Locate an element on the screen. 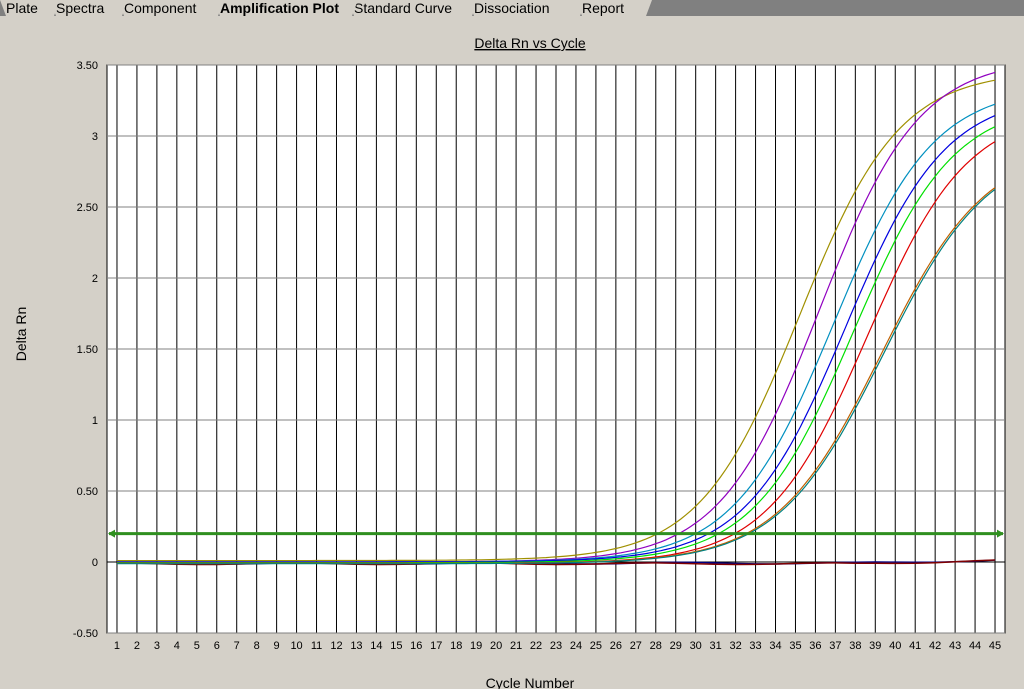 The image size is (1024, 689). x-tick-label: 16 is located at coordinates (416, 646).